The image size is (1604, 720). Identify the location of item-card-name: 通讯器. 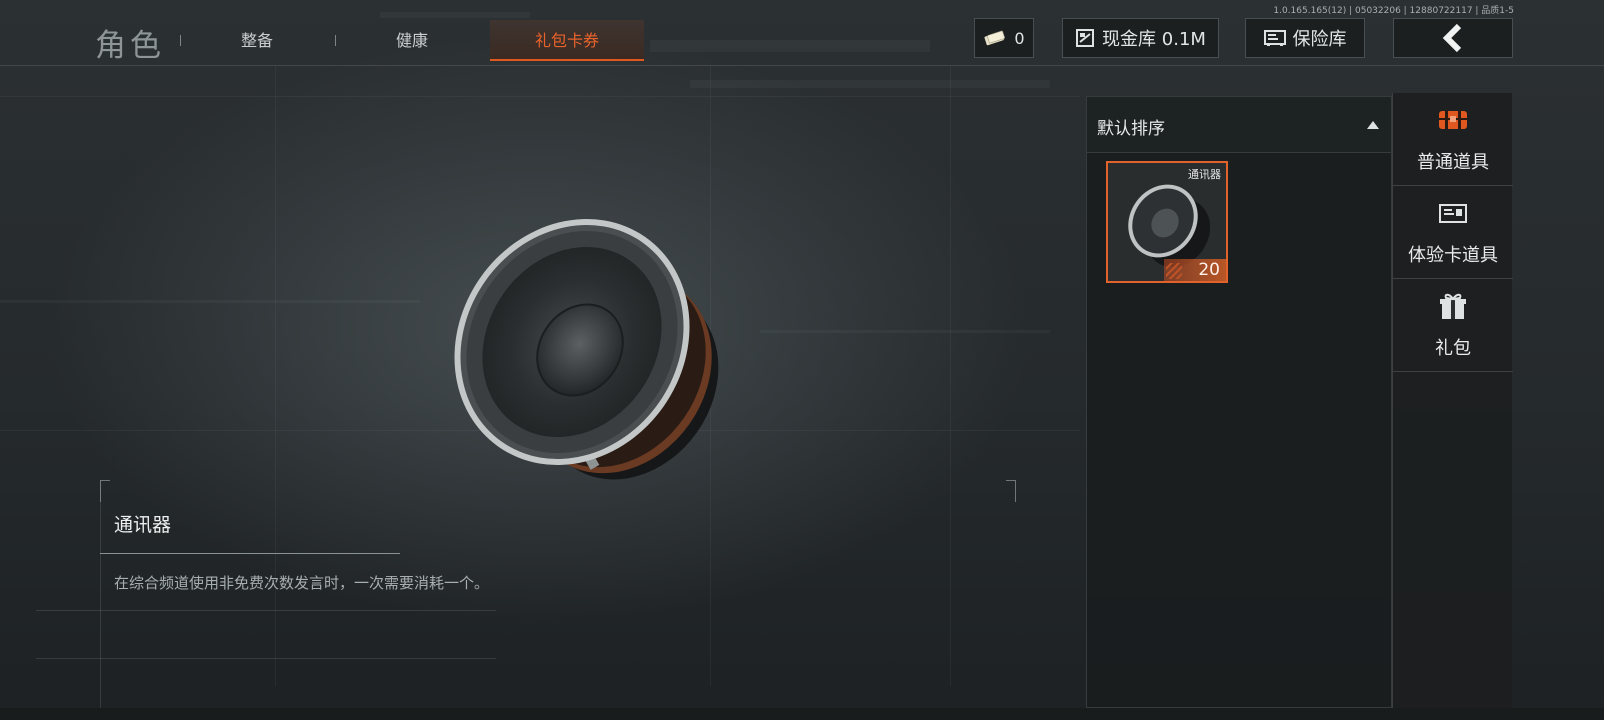
(1204, 174).